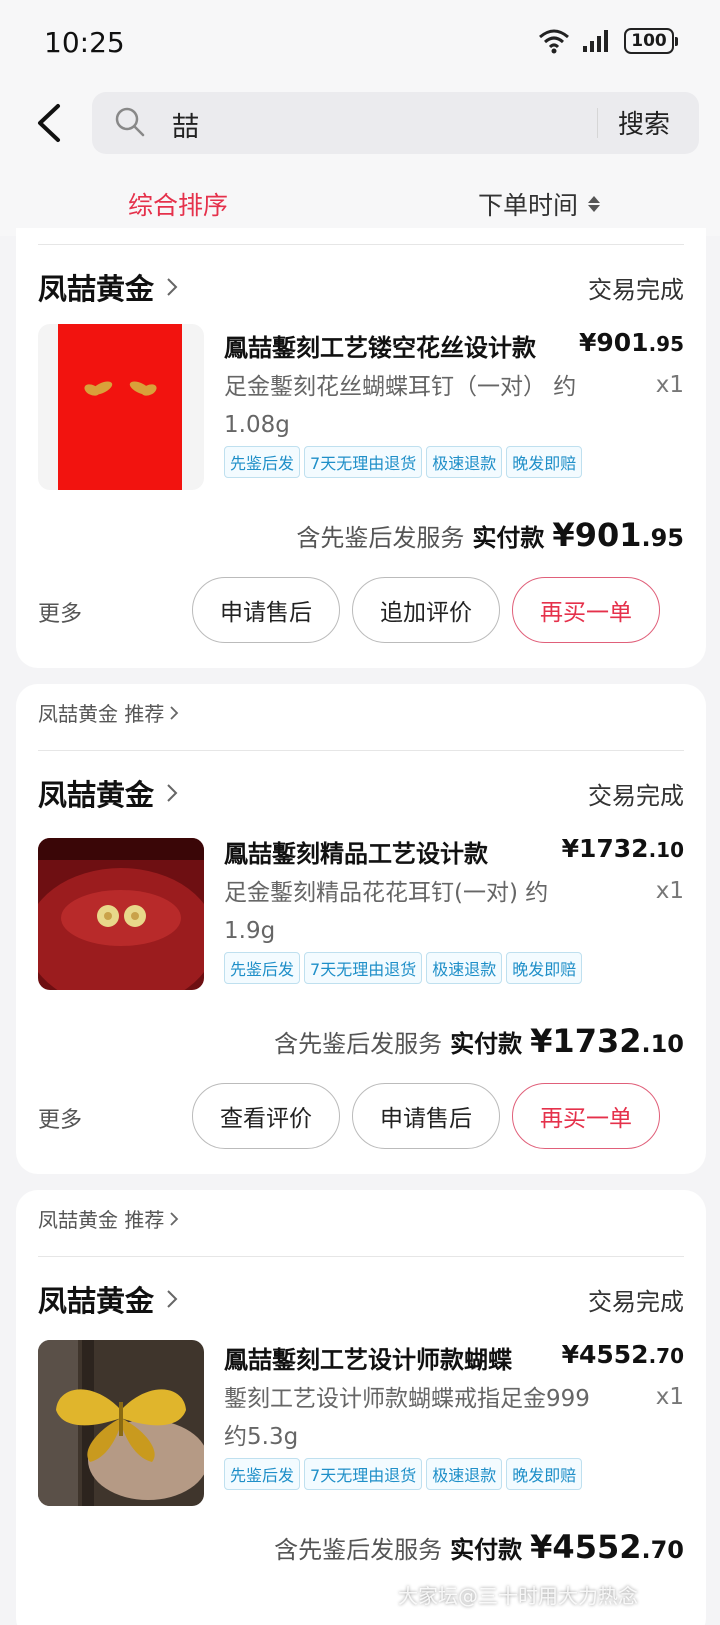 The height and width of the screenshot is (1625, 720). I want to click on wifi-icon, so click(554, 41).